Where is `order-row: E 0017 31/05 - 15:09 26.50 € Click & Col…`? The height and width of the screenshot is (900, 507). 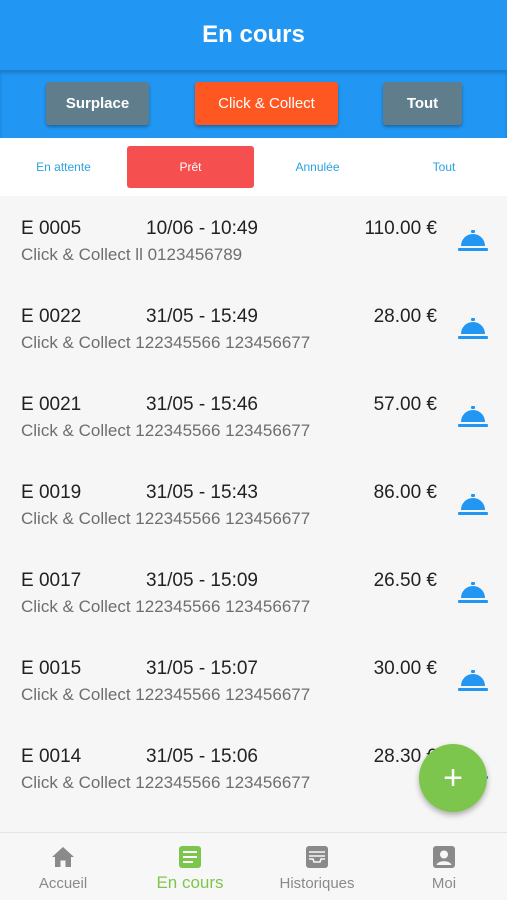
order-row: E 0017 31/05 - 15:09 26.50 € Click & Col… is located at coordinates (253, 592).